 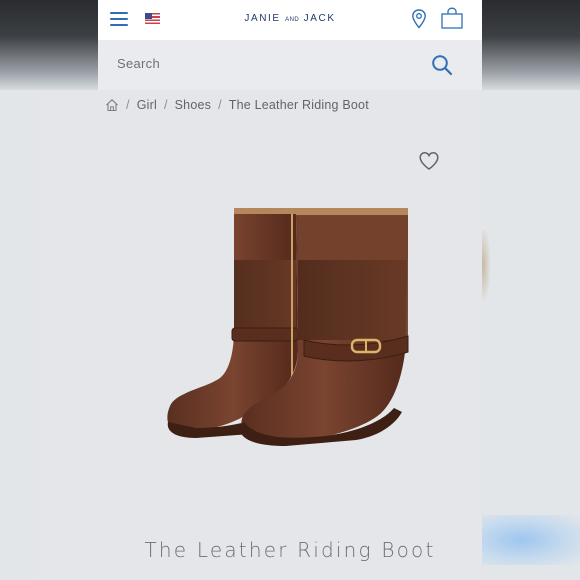 What do you see at coordinates (419, 19) in the screenshot?
I see `map-pin-icon` at bounding box center [419, 19].